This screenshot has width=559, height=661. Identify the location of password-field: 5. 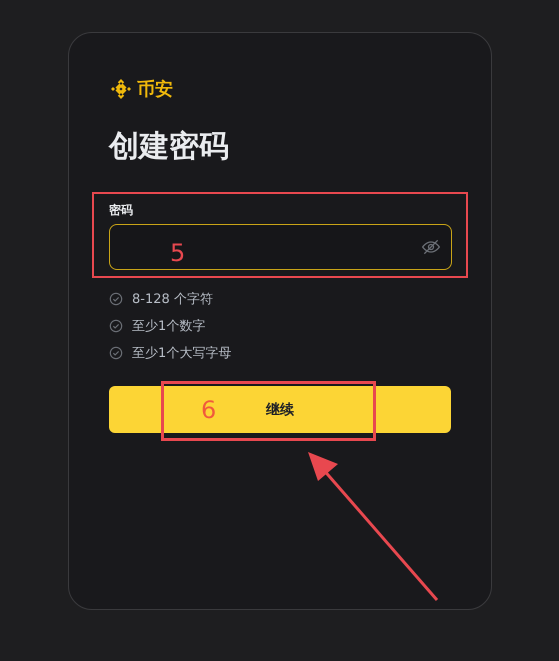
(280, 247).